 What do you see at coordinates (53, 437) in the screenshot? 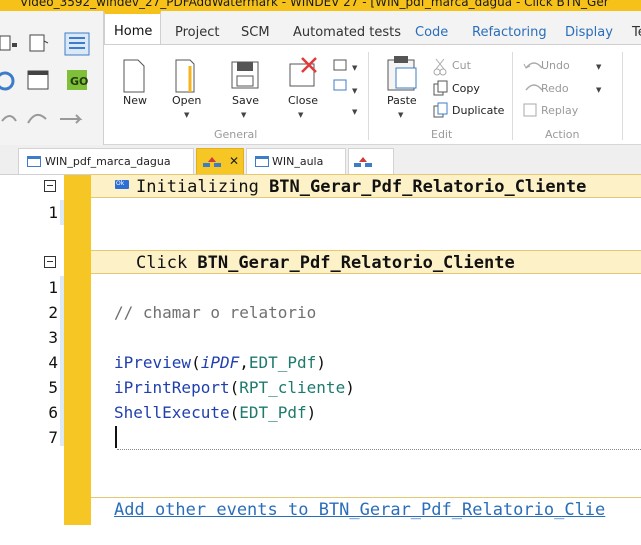
I see `line-number: 7` at bounding box center [53, 437].